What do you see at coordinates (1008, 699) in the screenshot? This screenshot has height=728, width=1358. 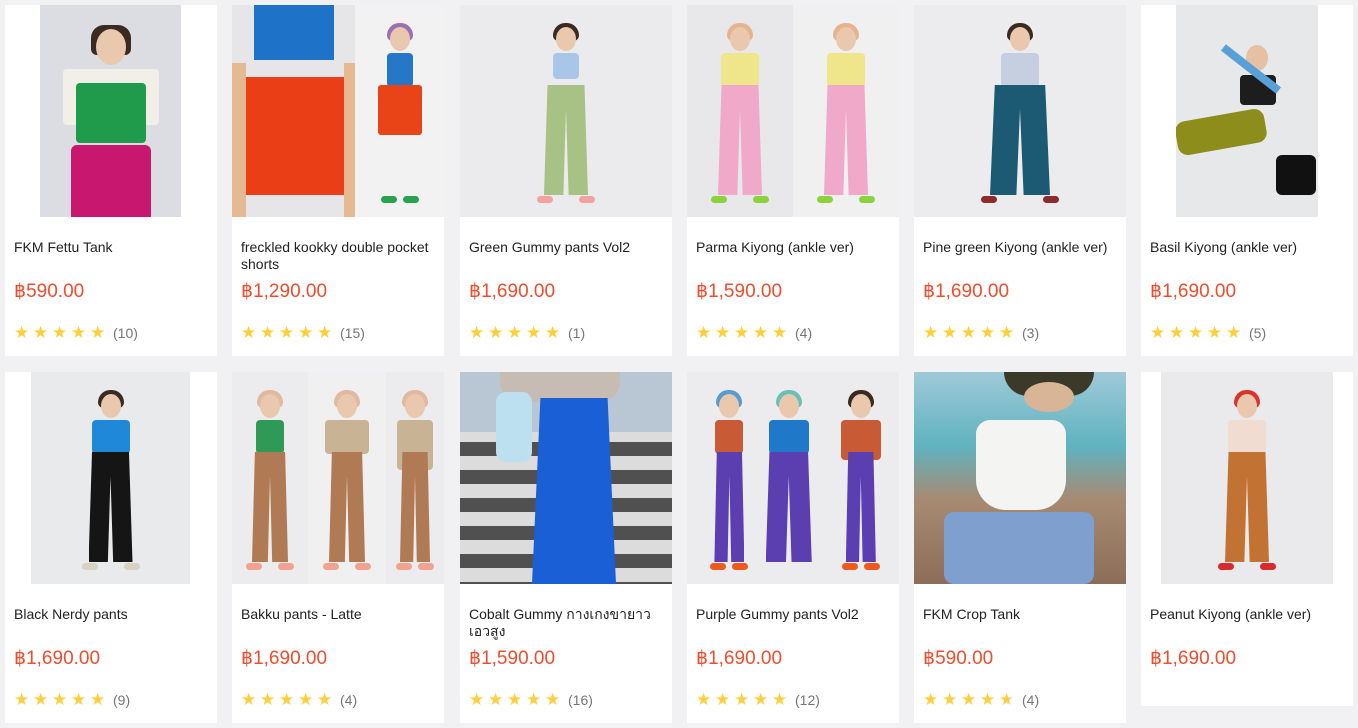 I see `star-half-icon: ★` at bounding box center [1008, 699].